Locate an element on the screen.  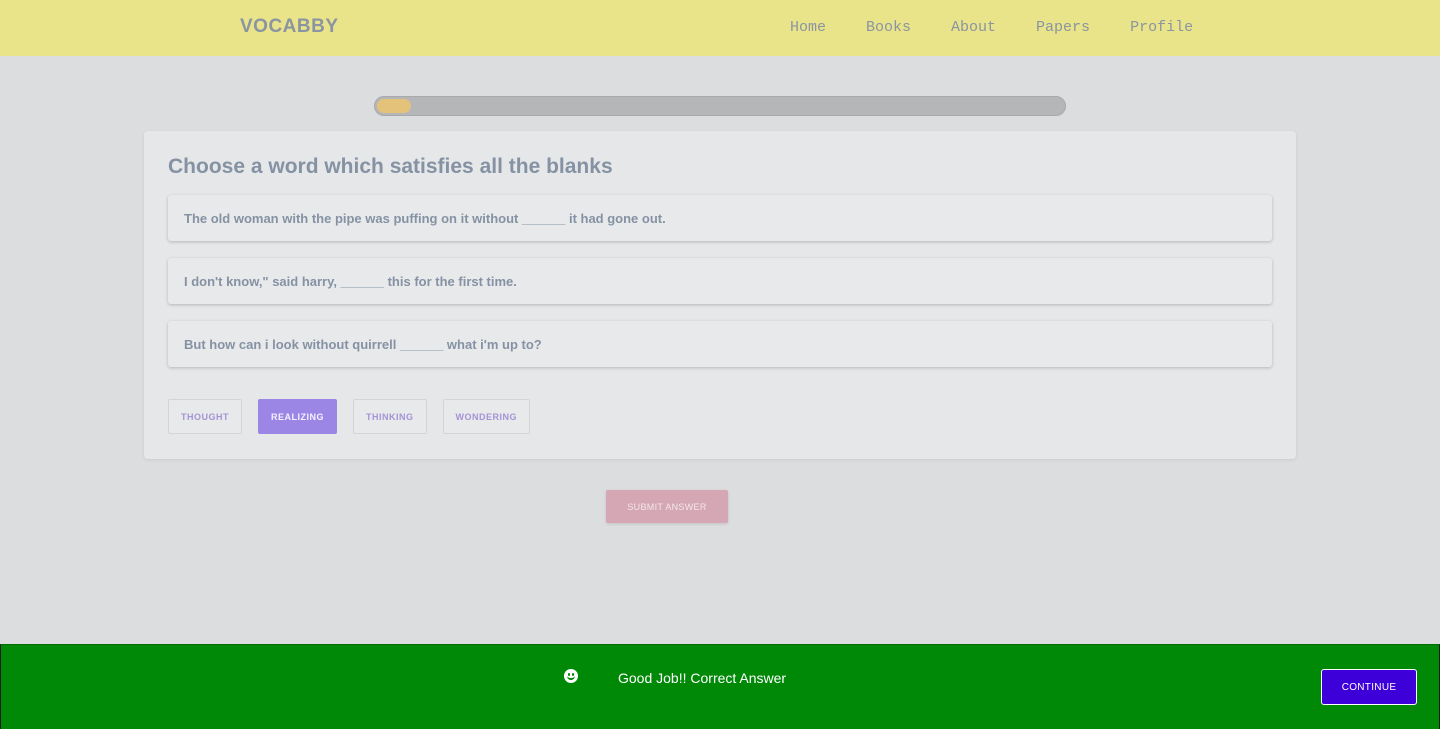
nav-about: About is located at coordinates (973, 27).